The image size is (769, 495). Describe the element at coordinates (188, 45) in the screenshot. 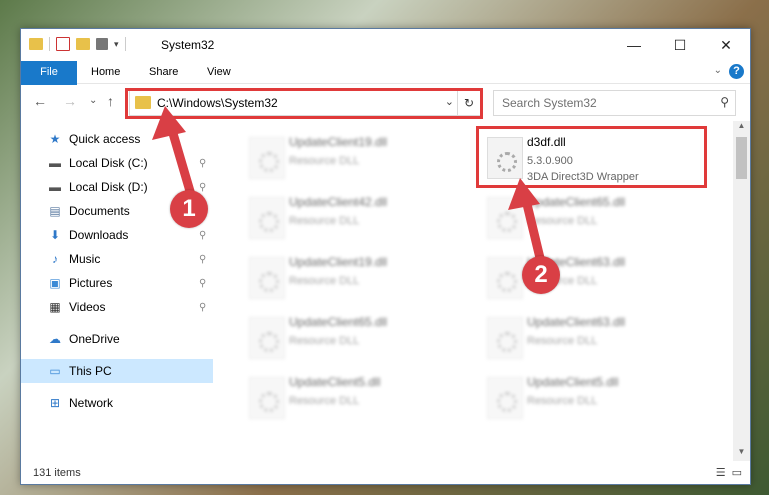

I see `window-title: System32` at that location.